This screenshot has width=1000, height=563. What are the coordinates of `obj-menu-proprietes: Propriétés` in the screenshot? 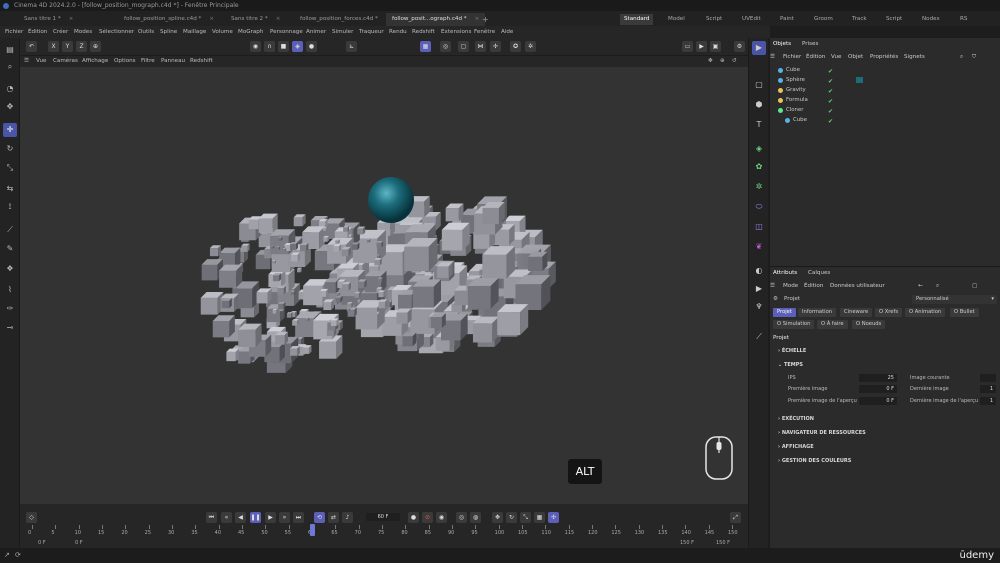 It's located at (884, 57).